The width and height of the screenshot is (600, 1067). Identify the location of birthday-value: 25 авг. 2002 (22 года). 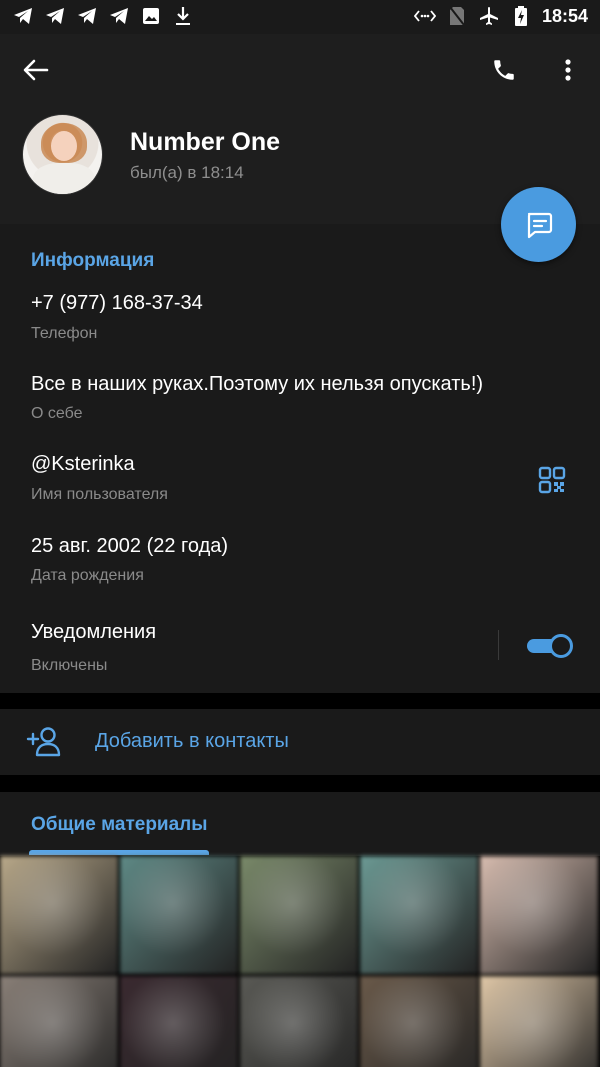
(129, 546).